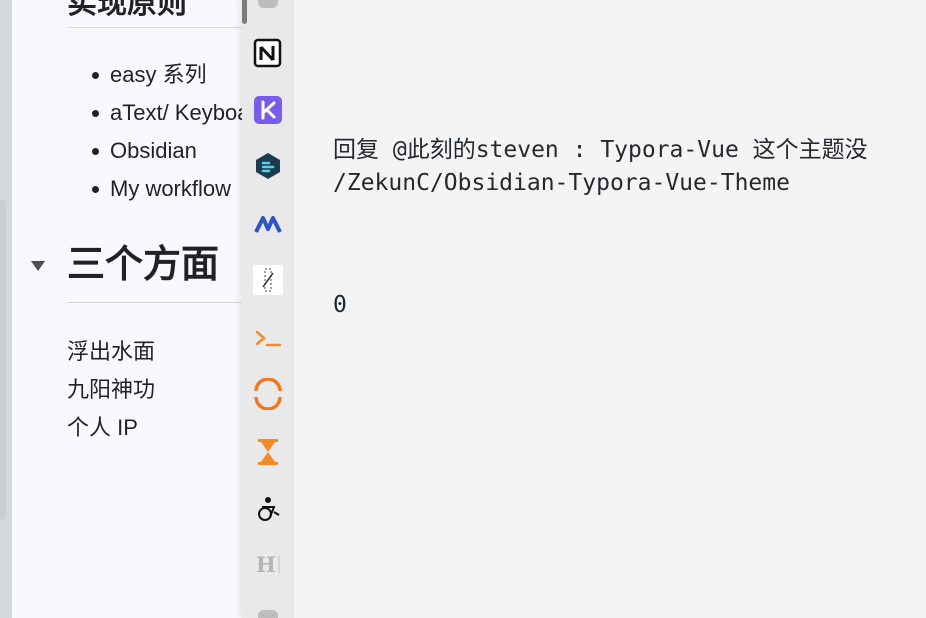 The image size is (926, 618). What do you see at coordinates (268, 394) in the screenshot?
I see `arc-icon` at bounding box center [268, 394].